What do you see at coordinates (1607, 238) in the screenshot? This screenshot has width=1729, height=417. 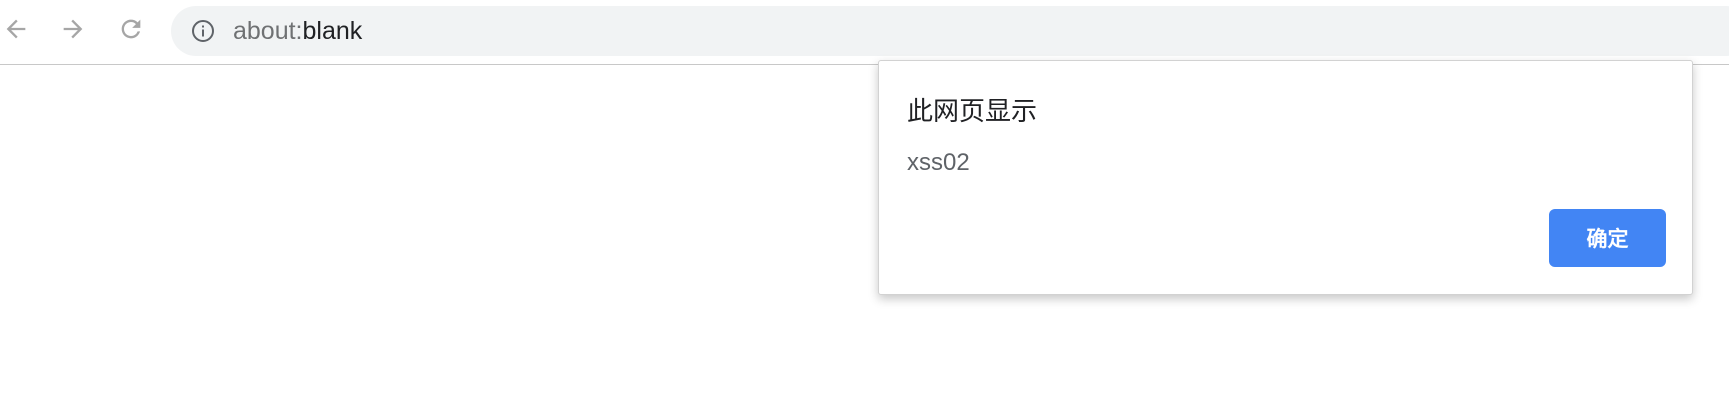 I see `ok-button: 确定` at bounding box center [1607, 238].